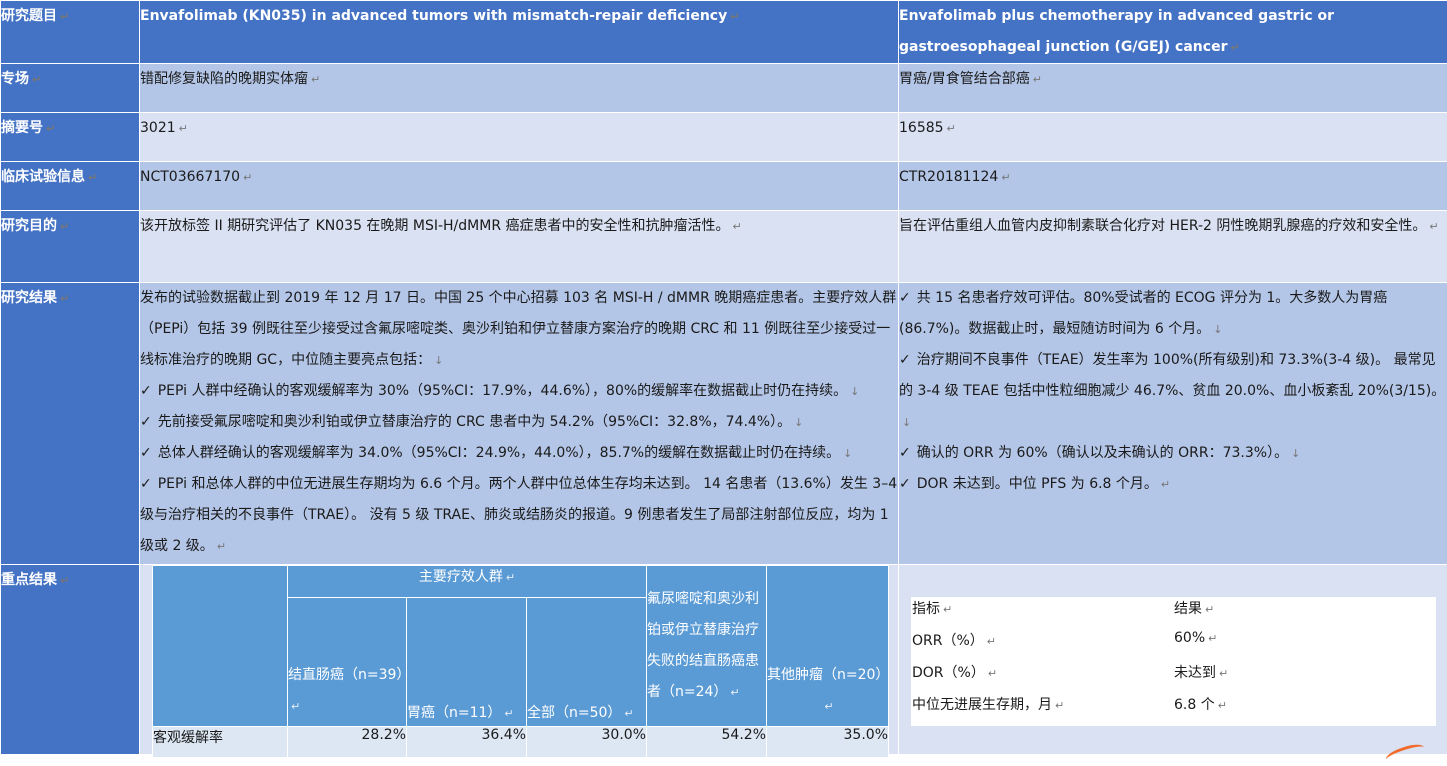 The image size is (1447, 766). Describe the element at coordinates (70, 186) in the screenshot. I see `row-label-trial: 临床试验信息↵` at that location.